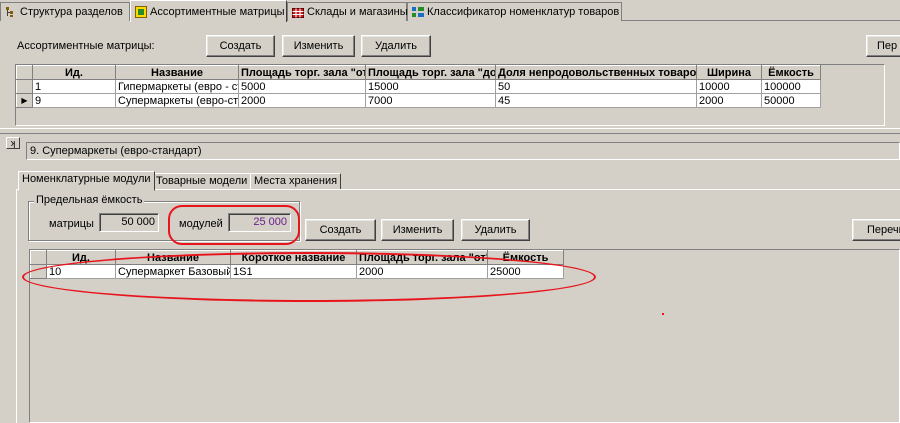 The height and width of the screenshot is (423, 900). What do you see at coordinates (217, 11) in the screenshot?
I see `tab-label: Ассортиментные матрицы` at bounding box center [217, 11].